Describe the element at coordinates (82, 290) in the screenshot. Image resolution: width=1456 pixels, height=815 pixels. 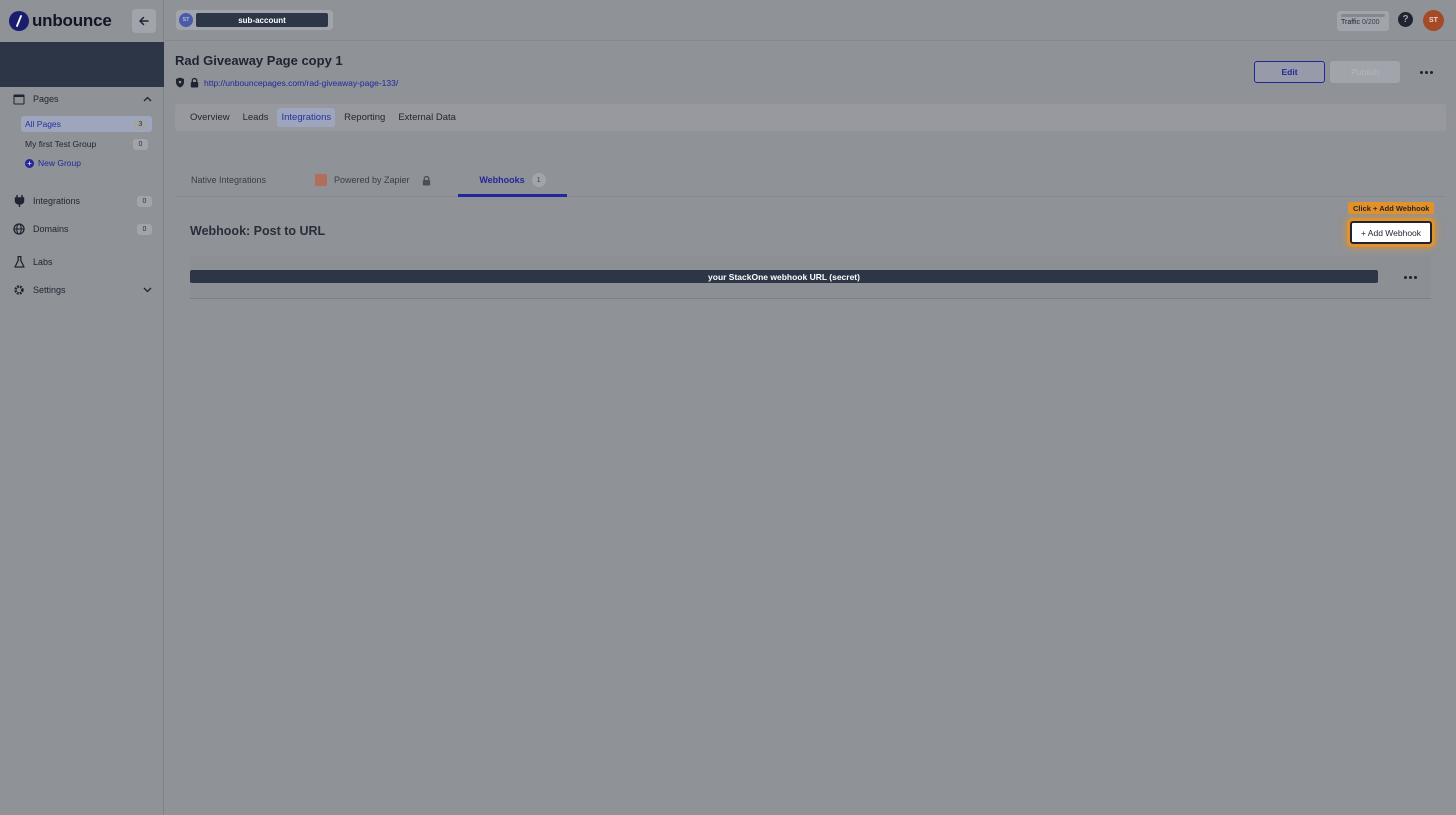
I see `sidebar-item-settings: Settings` at that location.